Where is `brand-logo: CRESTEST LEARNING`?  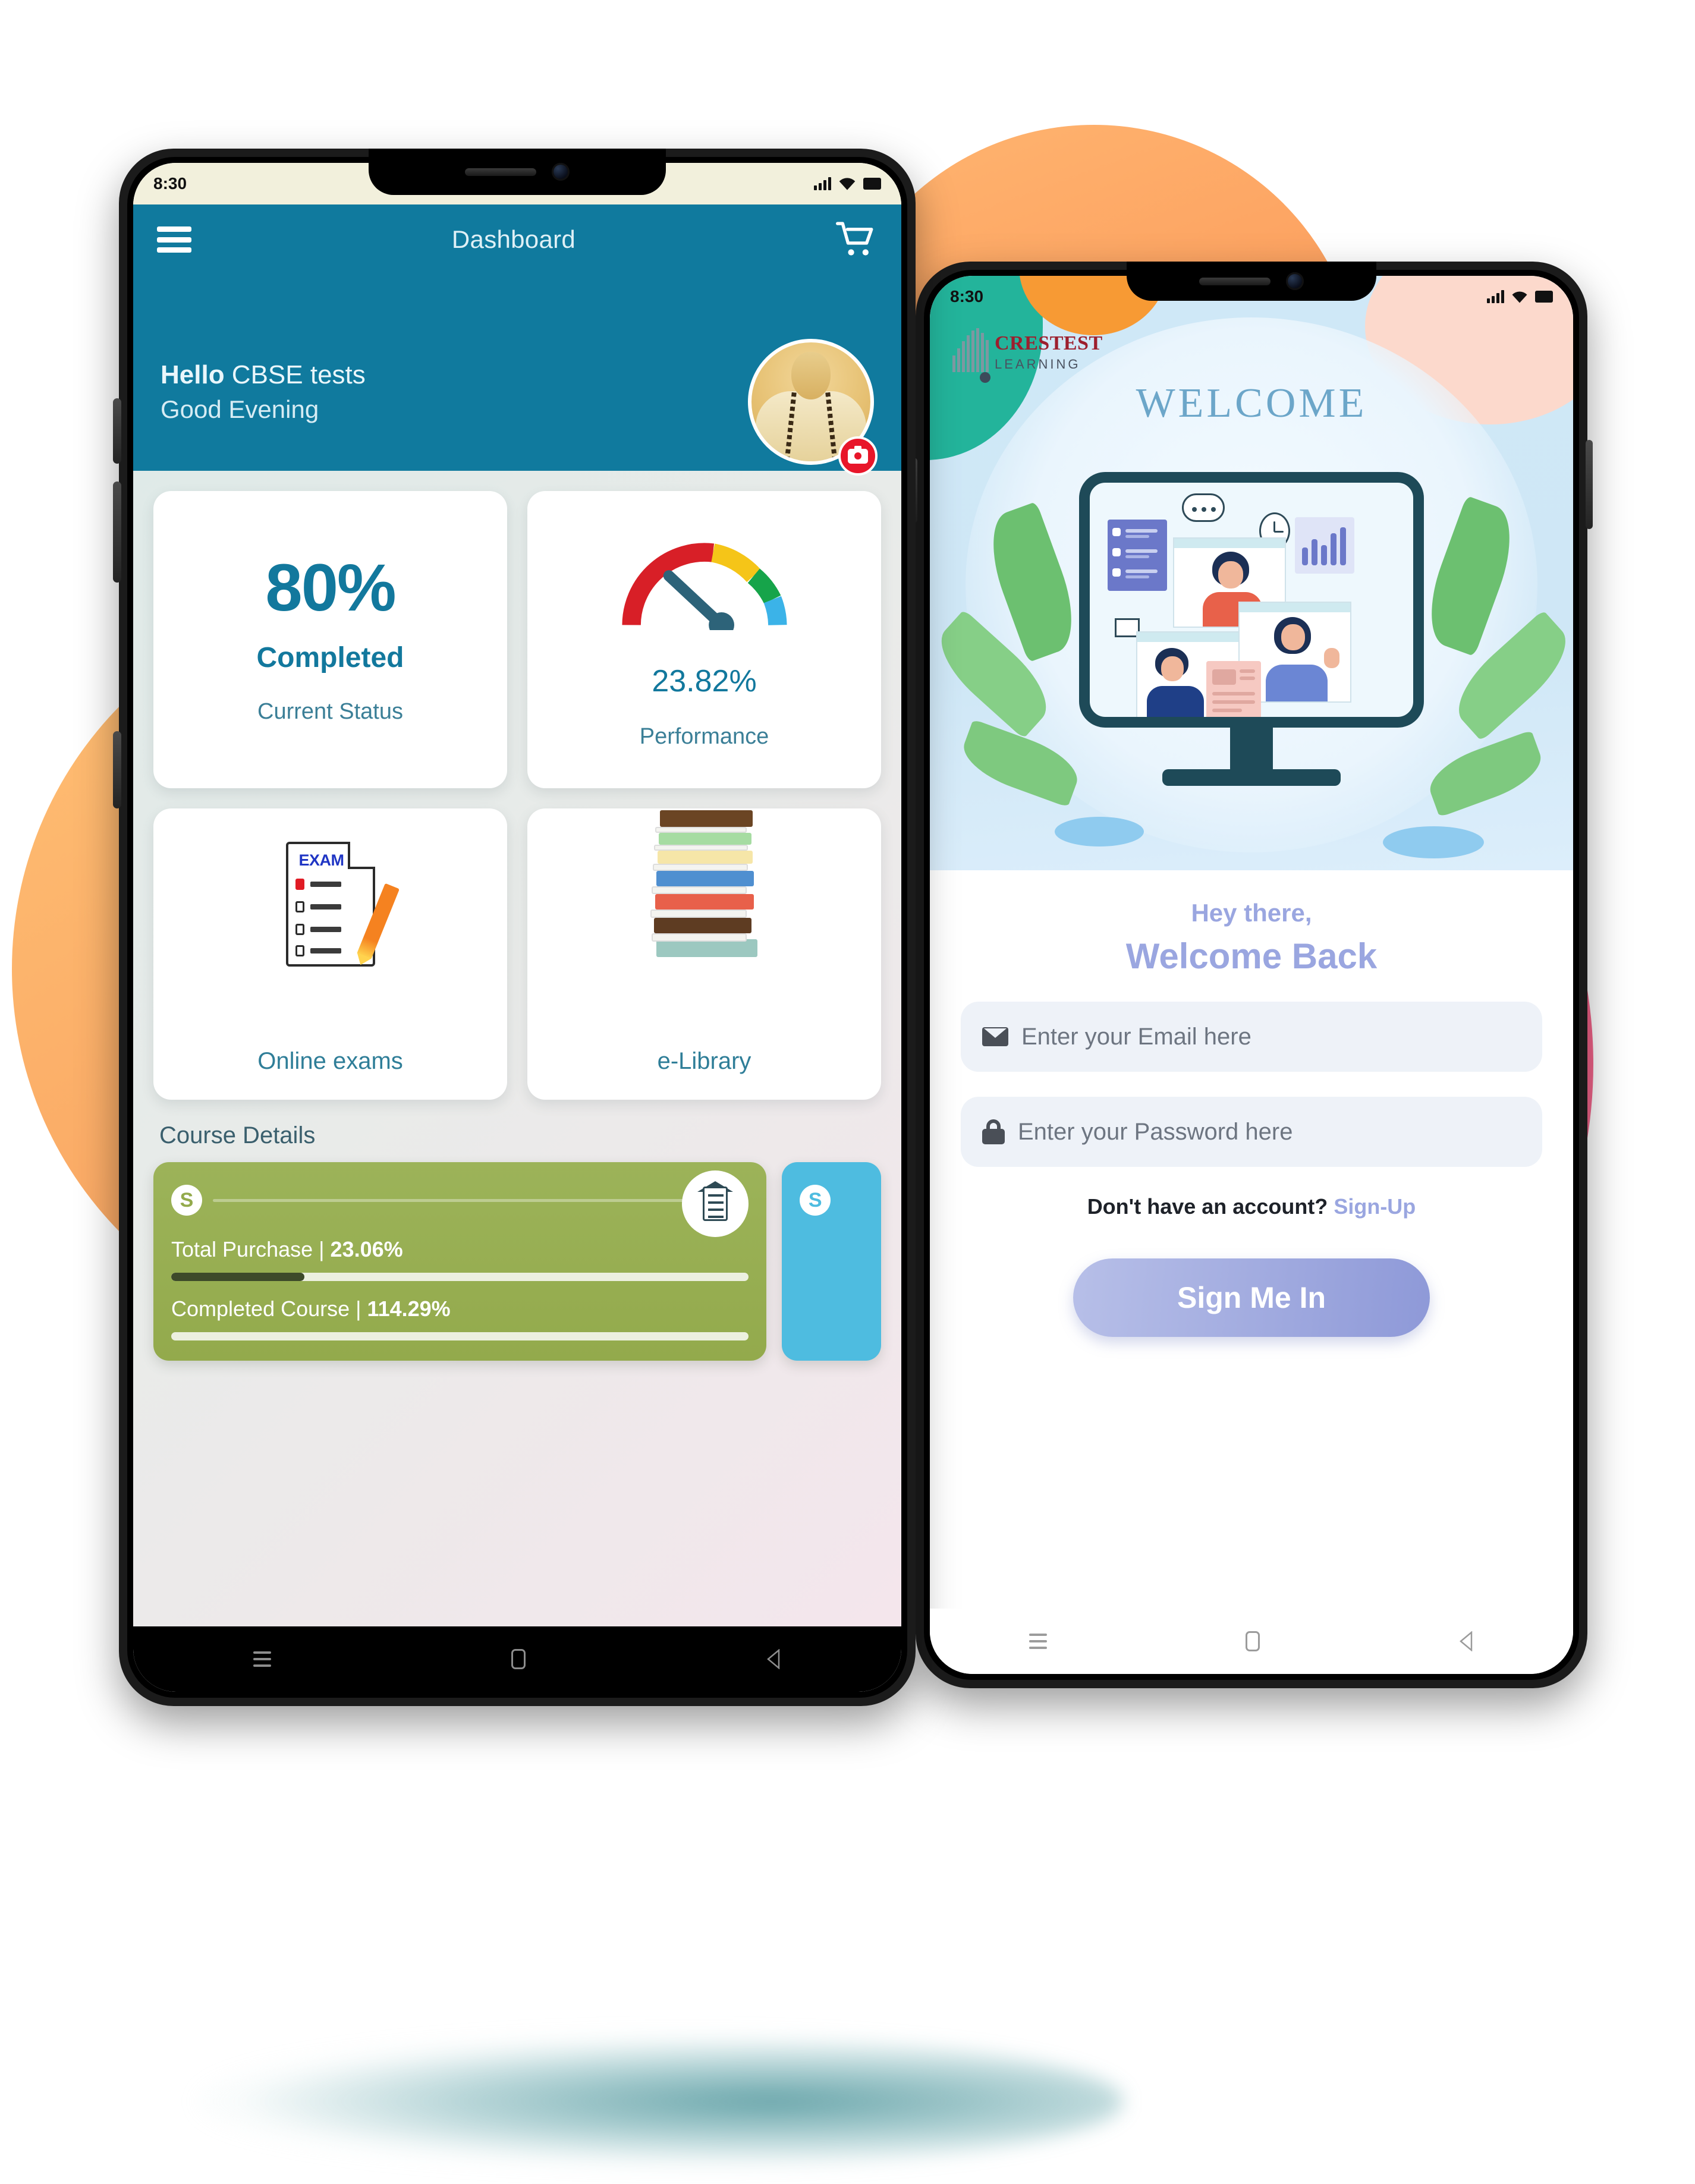
brand-logo: CRESTEST LEARNING is located at coordinates (1027, 355).